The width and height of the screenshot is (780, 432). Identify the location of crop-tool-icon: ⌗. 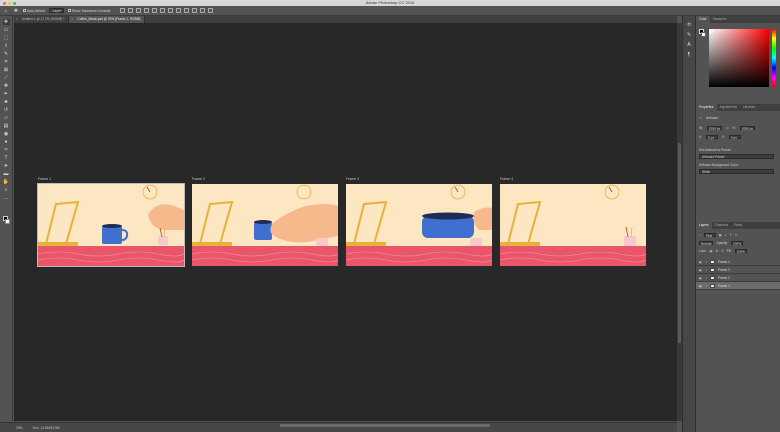
(6, 62).